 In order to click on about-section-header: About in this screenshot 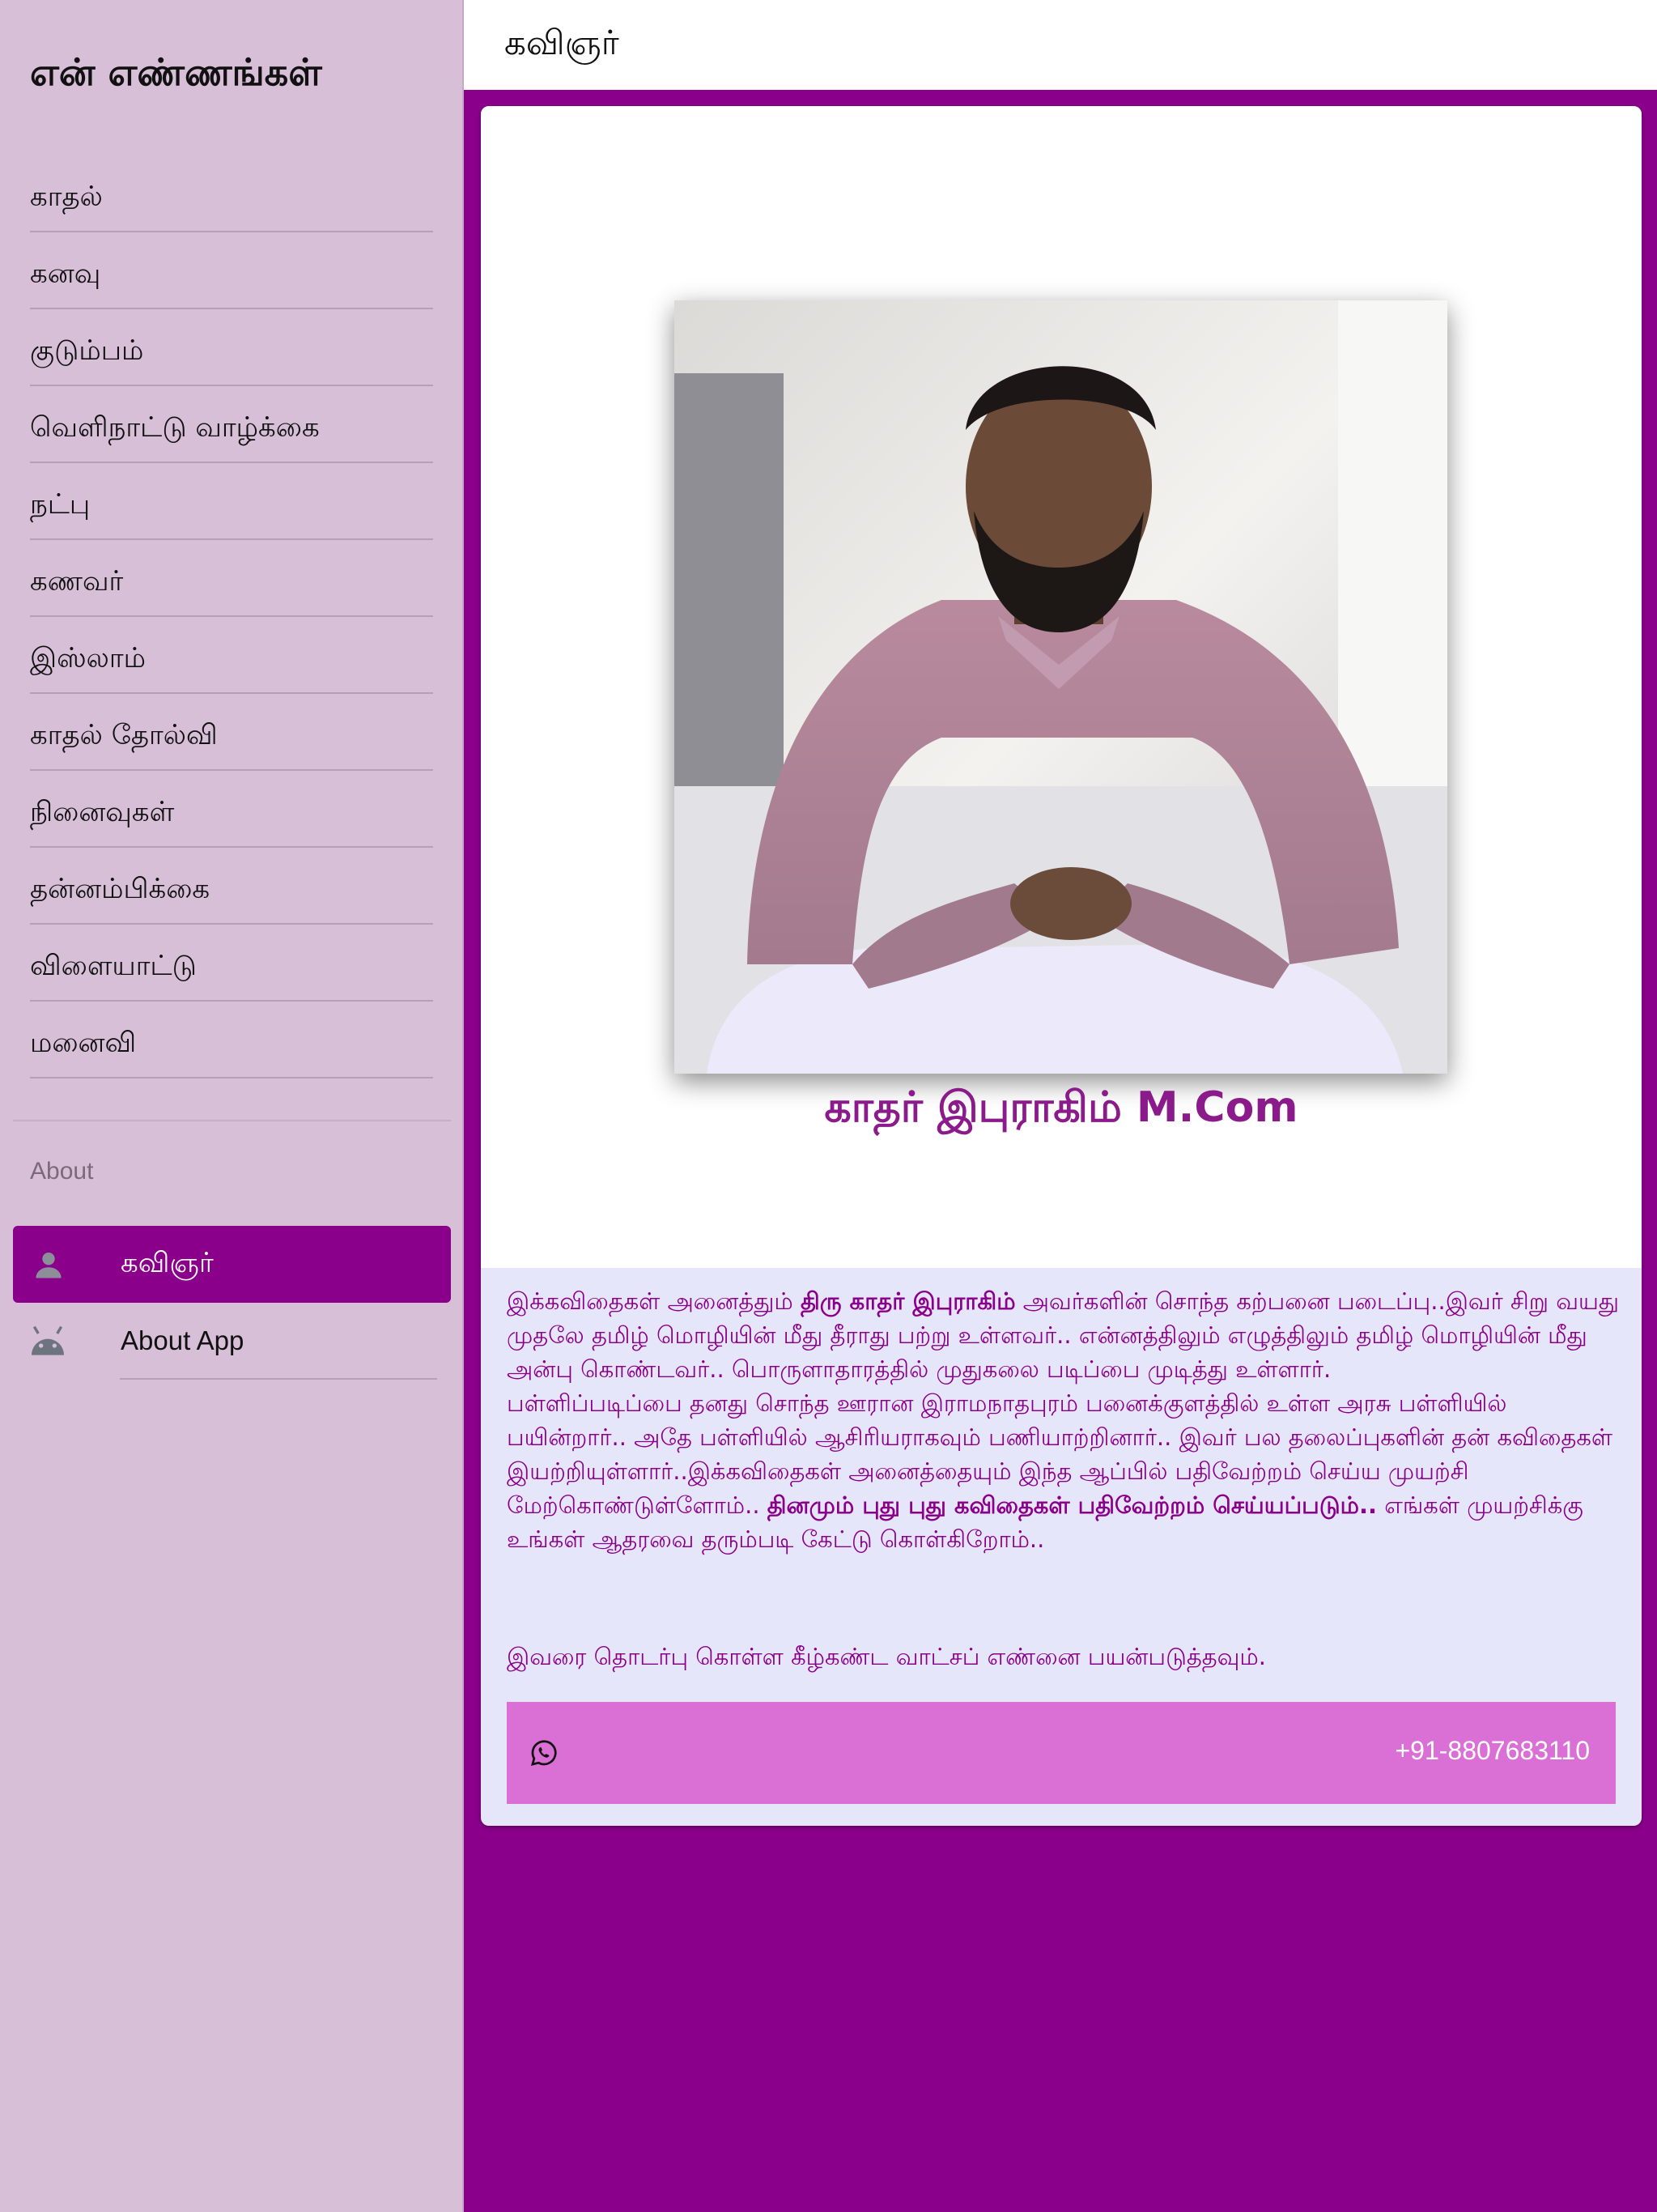, I will do `click(62, 1171)`.